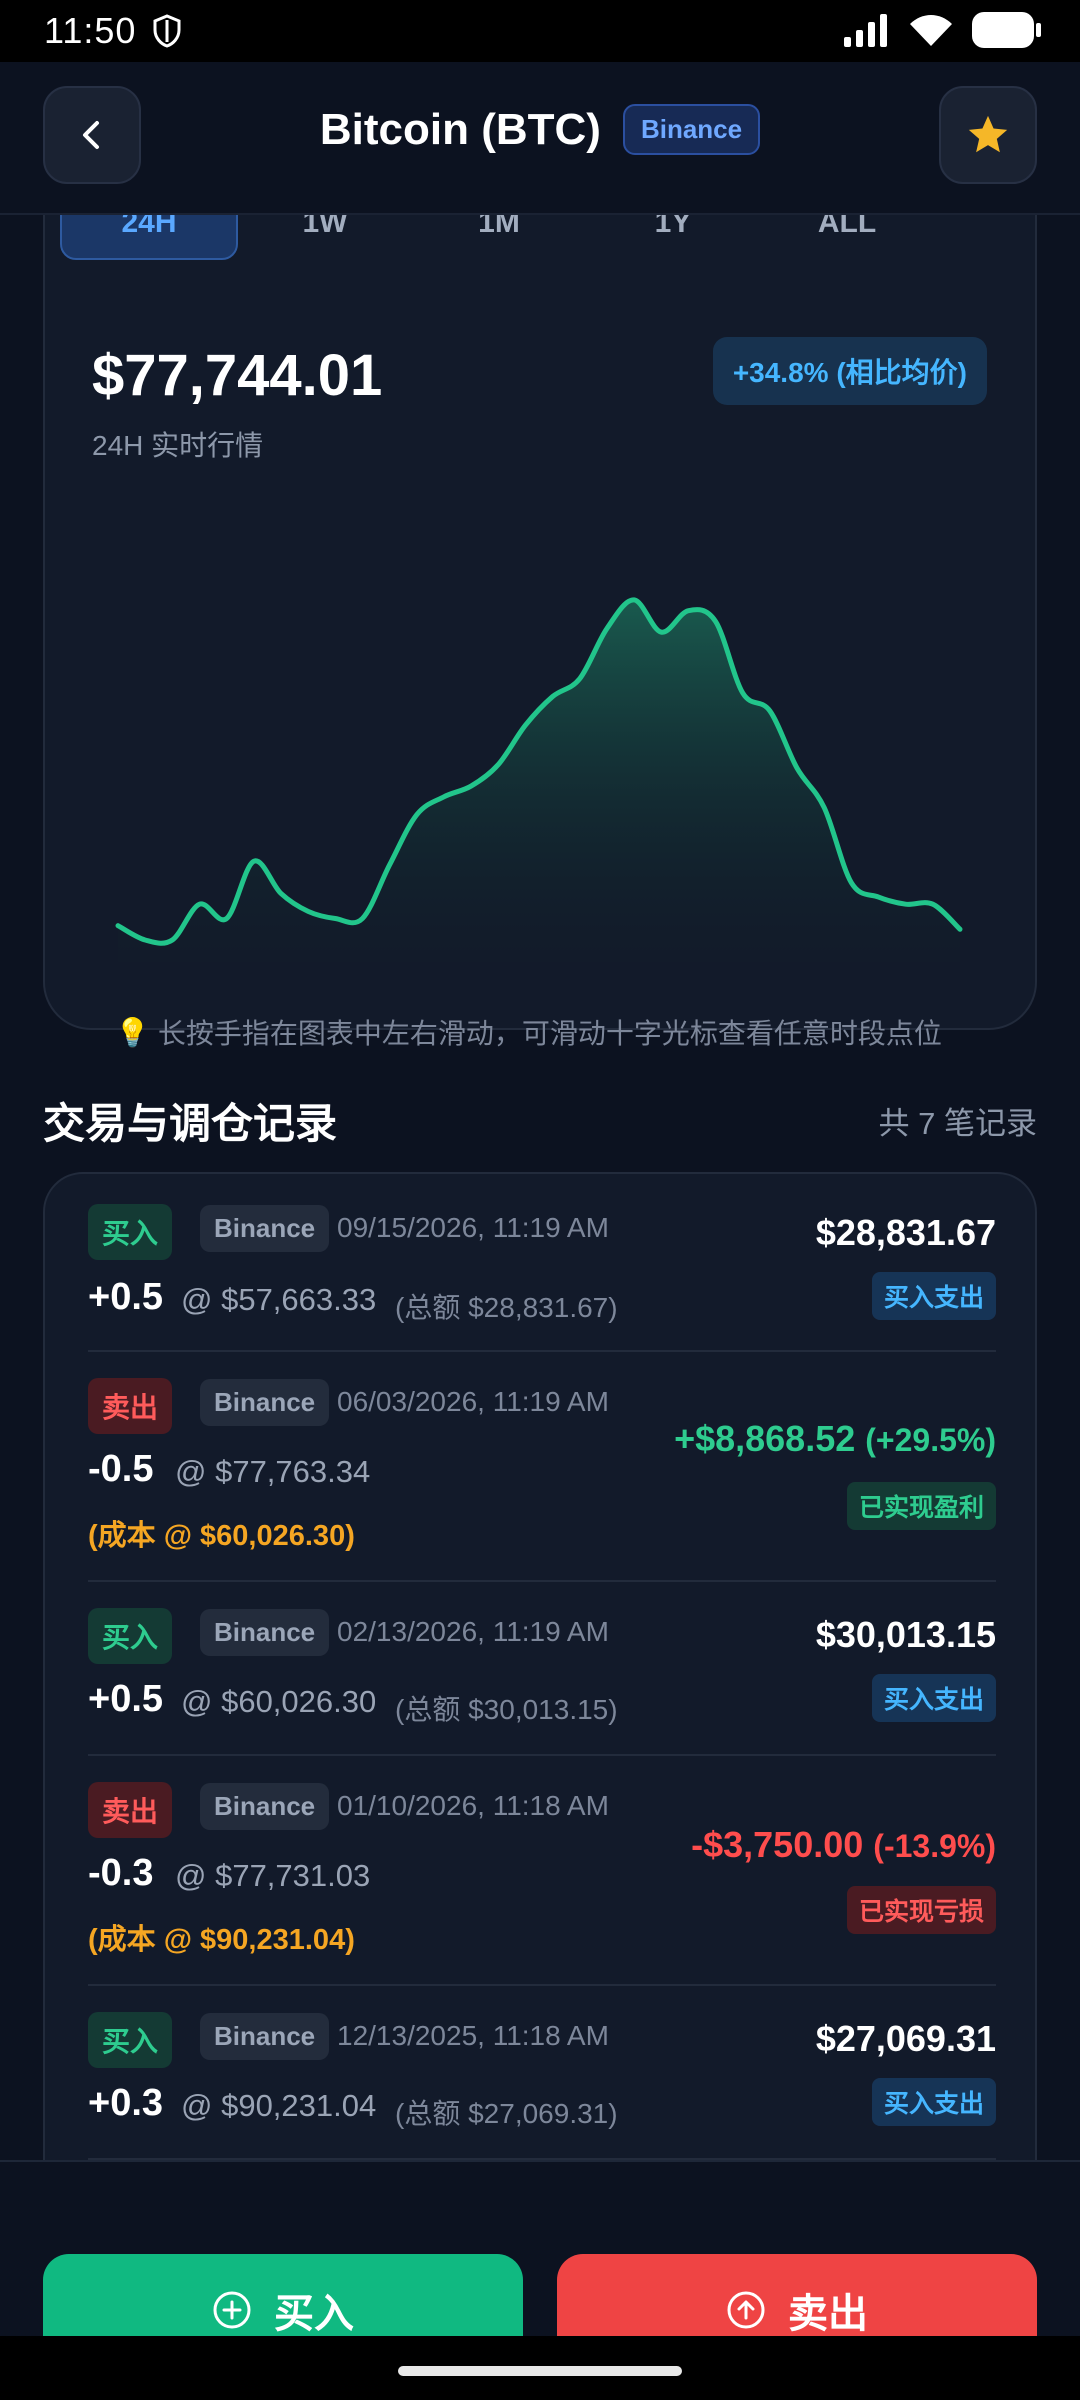 The width and height of the screenshot is (1080, 2400). What do you see at coordinates (121, 1873) in the screenshot?
I see `trade-quantity: -0.3` at bounding box center [121, 1873].